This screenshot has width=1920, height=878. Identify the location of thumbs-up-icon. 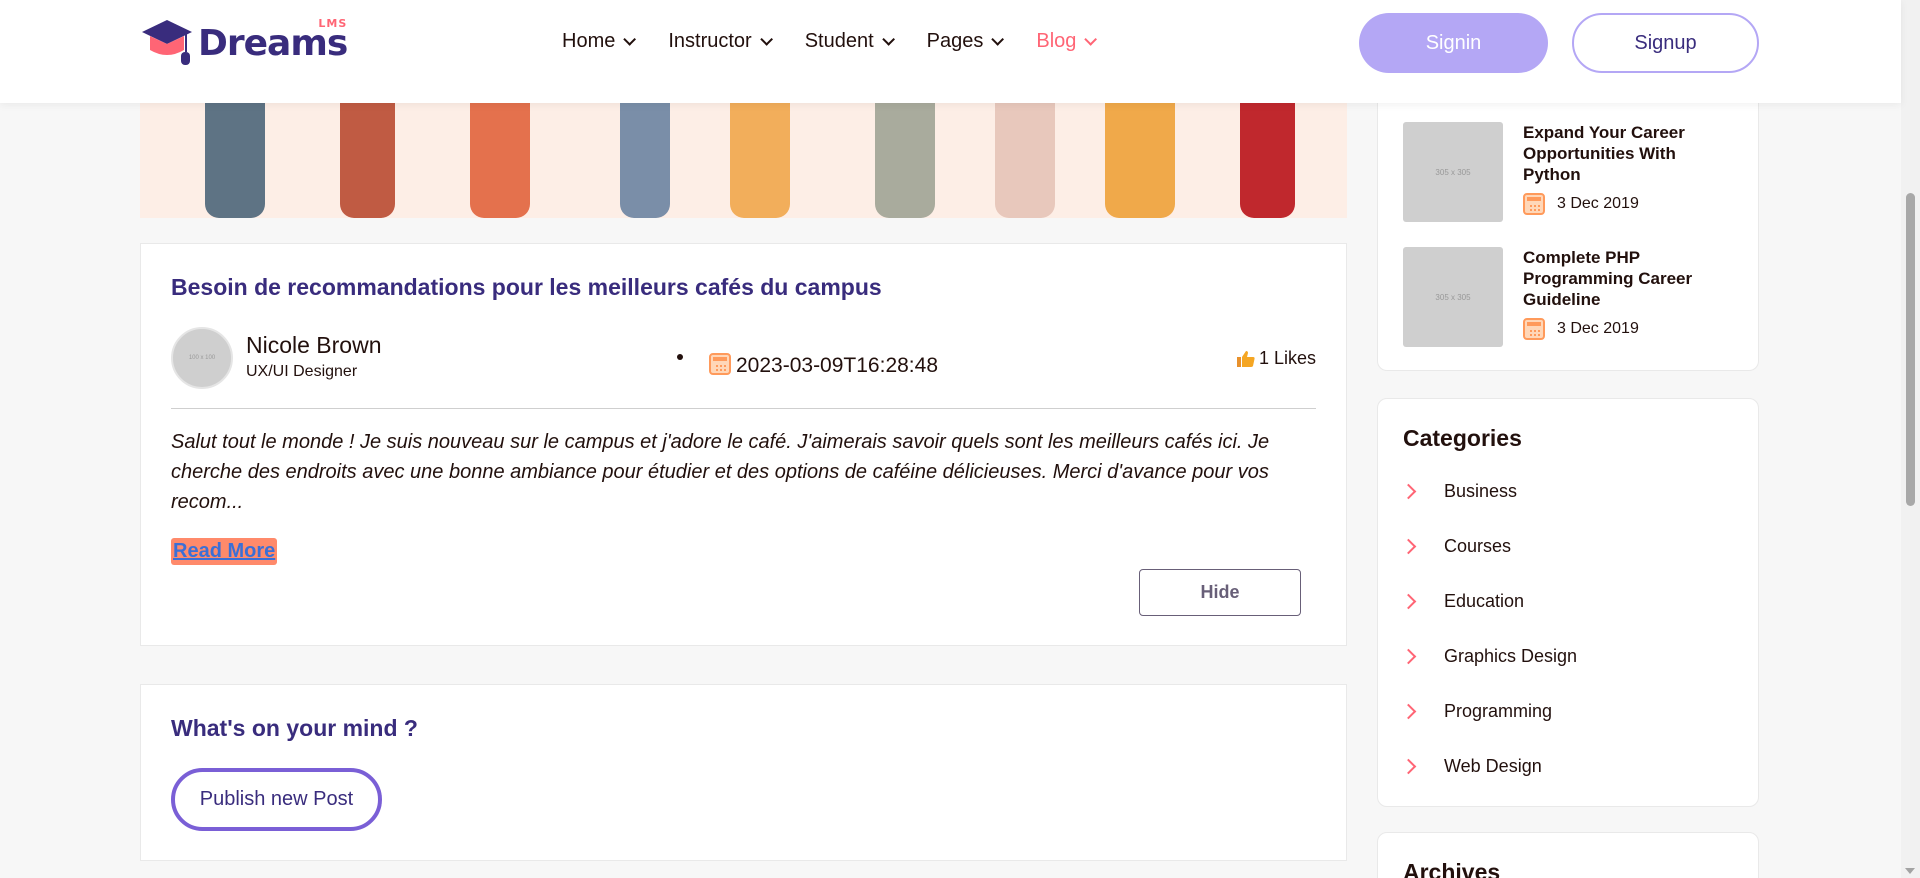
(1245, 358).